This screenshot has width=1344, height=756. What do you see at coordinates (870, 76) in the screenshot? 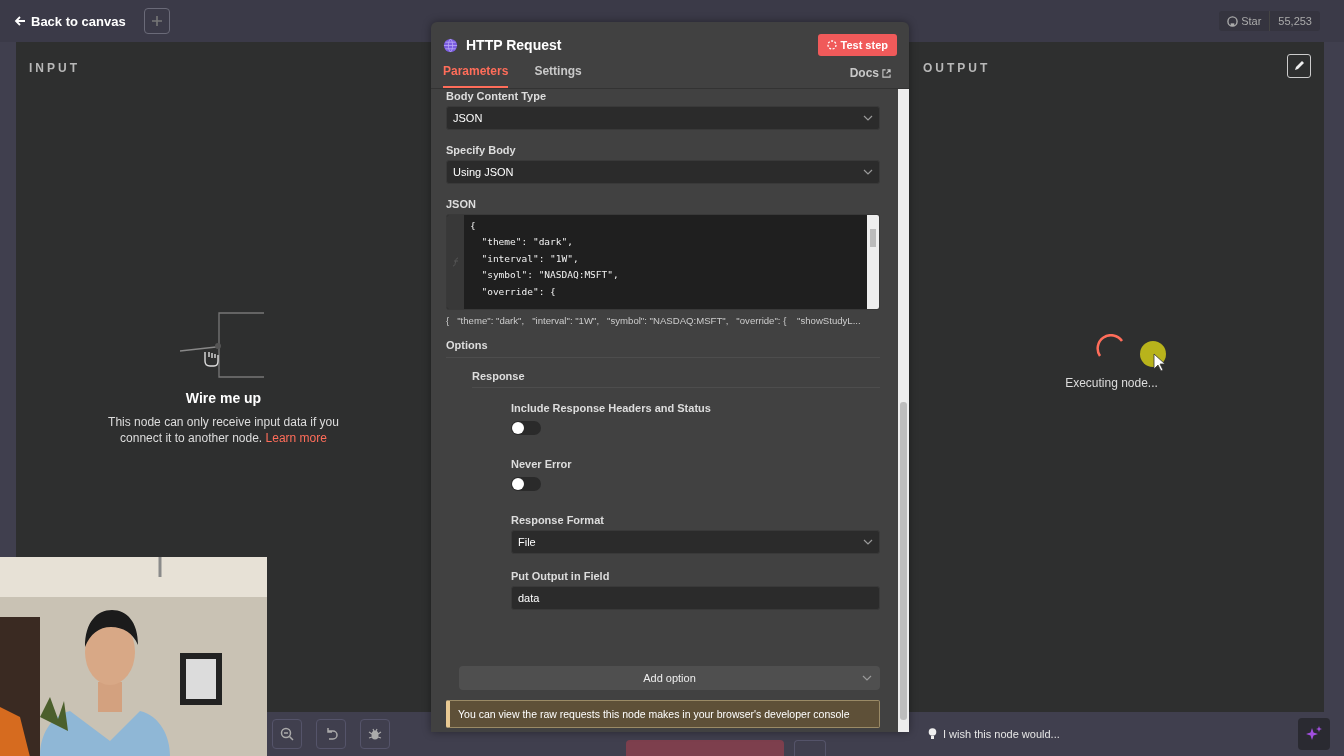
I see `docs-link: Docs` at bounding box center [870, 76].